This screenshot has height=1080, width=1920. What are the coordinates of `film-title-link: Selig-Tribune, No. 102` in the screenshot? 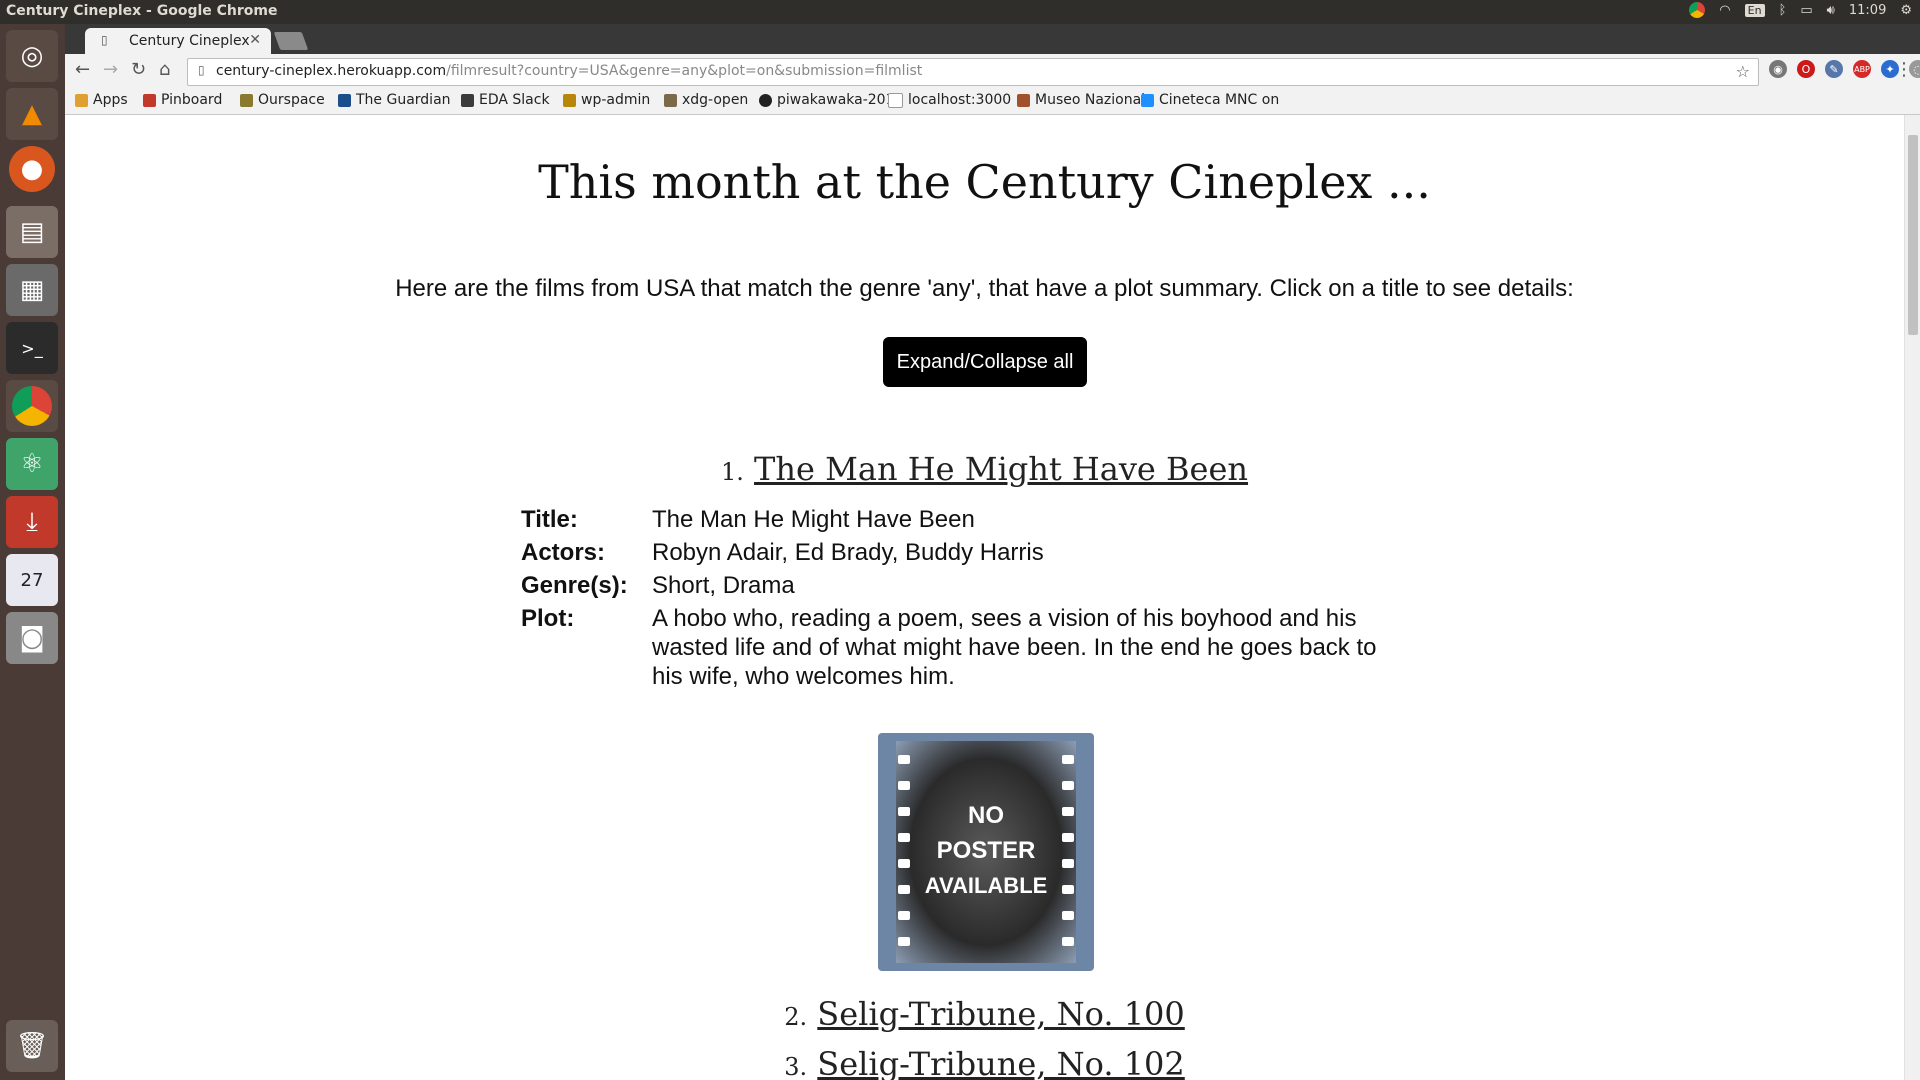 It's located at (1000, 1062).